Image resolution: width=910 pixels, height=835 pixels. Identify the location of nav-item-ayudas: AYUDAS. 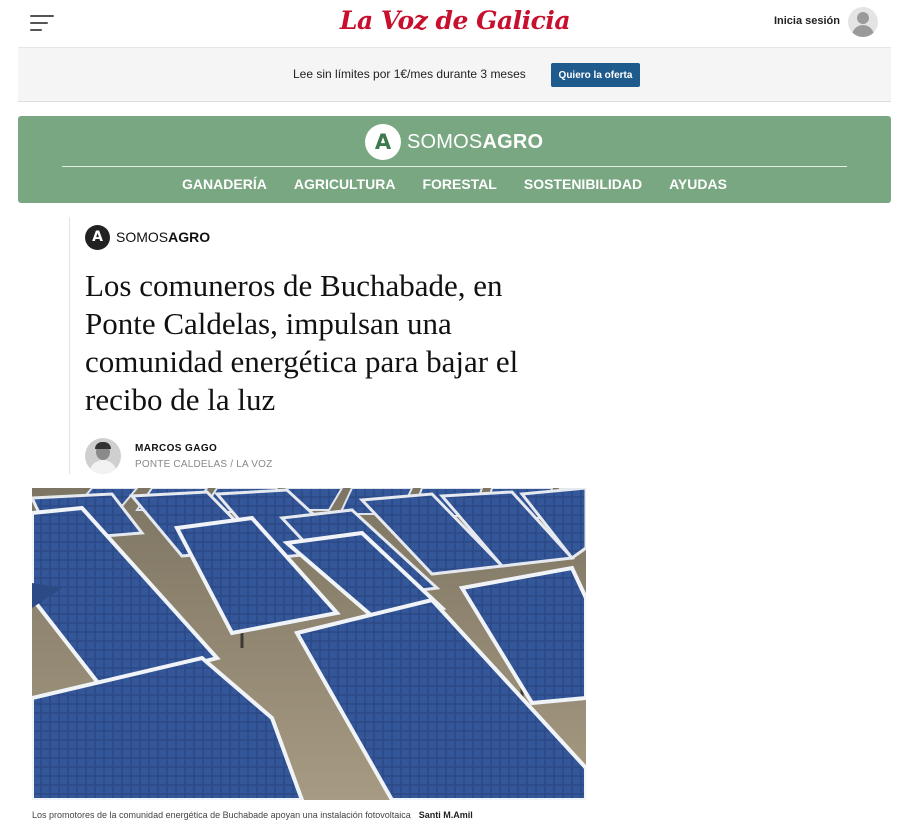
(698, 184).